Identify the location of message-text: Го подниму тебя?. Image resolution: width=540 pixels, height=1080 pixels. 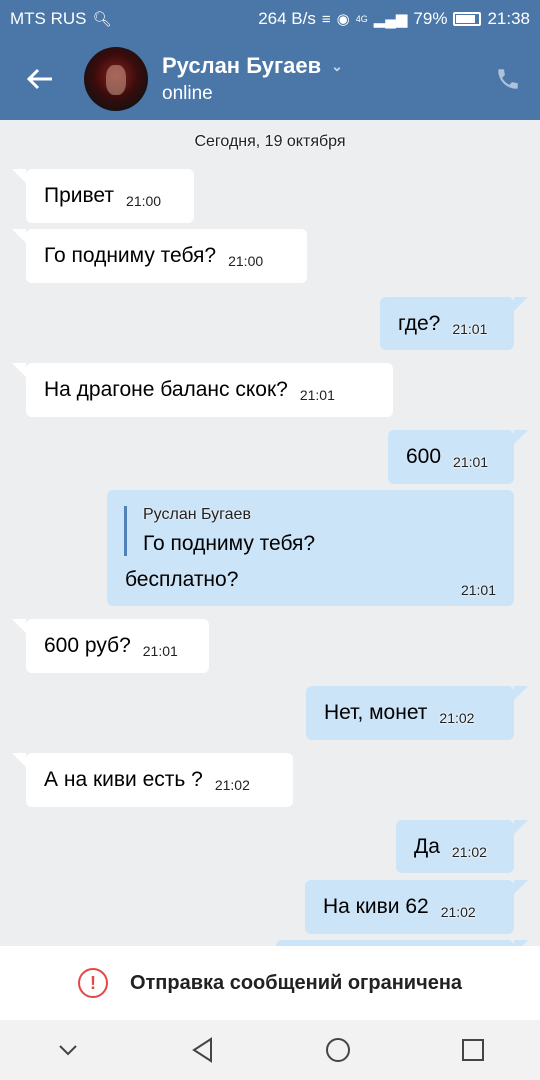
(130, 255).